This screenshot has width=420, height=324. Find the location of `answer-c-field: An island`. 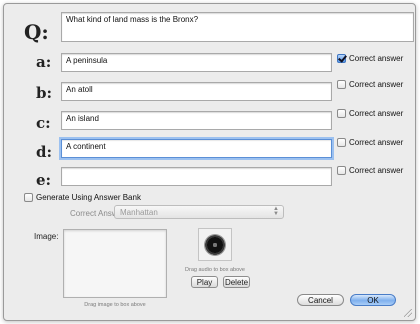

answer-c-field: An island is located at coordinates (196, 120).